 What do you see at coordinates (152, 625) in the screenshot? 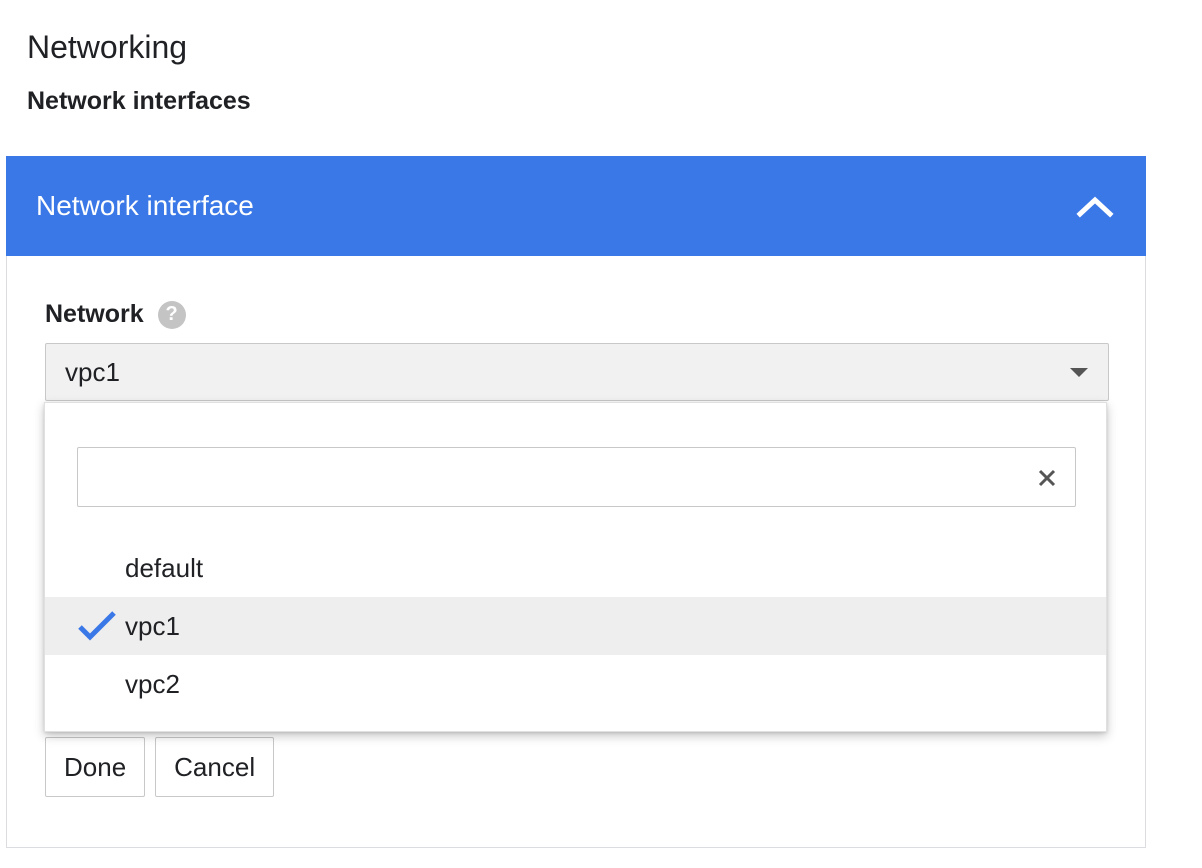
I see `option-label: vpc1` at bounding box center [152, 625].